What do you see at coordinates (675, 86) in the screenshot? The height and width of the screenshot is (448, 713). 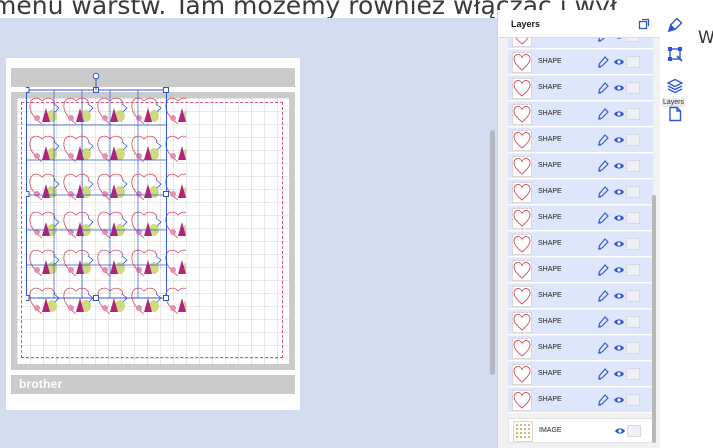 I see `layers-icon` at bounding box center [675, 86].